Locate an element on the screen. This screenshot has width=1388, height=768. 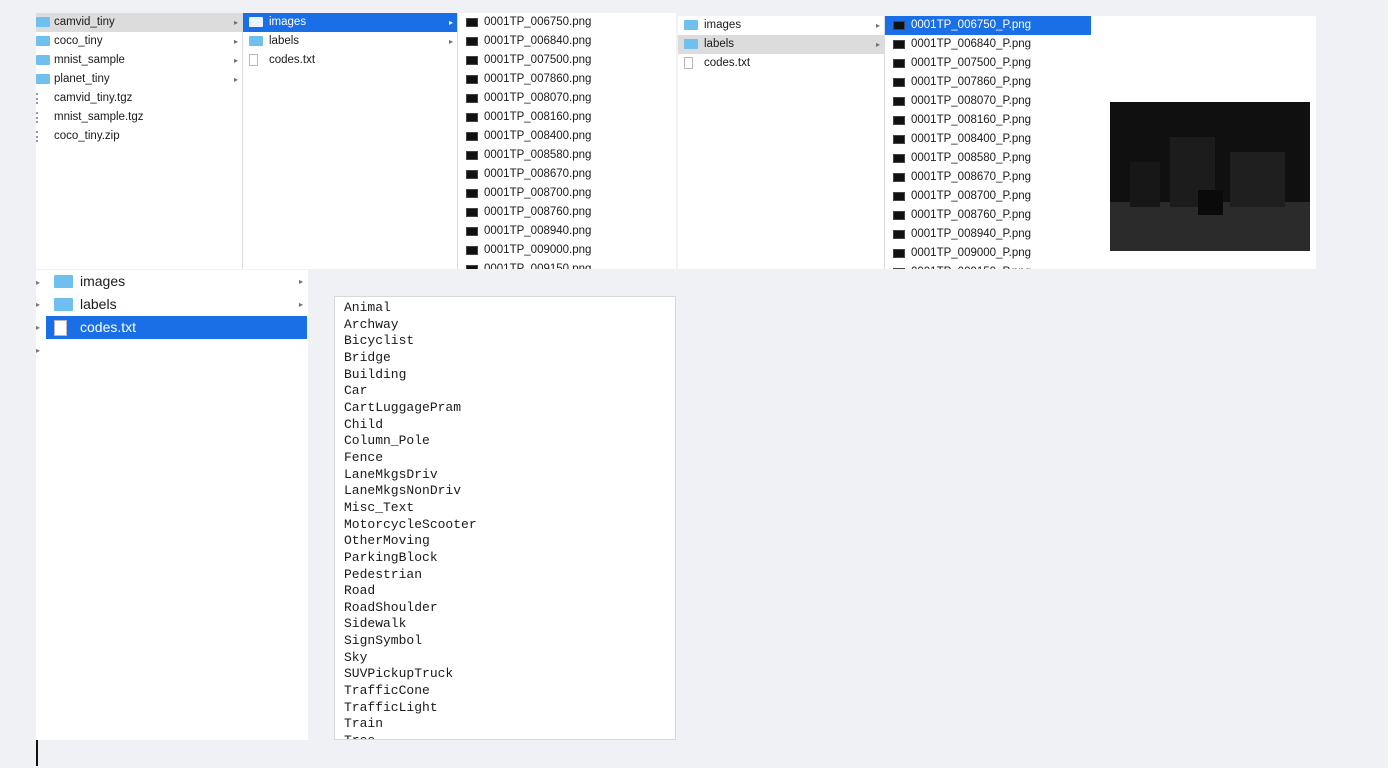
file-item: 0001TP_008400.png is located at coordinates (567, 136).